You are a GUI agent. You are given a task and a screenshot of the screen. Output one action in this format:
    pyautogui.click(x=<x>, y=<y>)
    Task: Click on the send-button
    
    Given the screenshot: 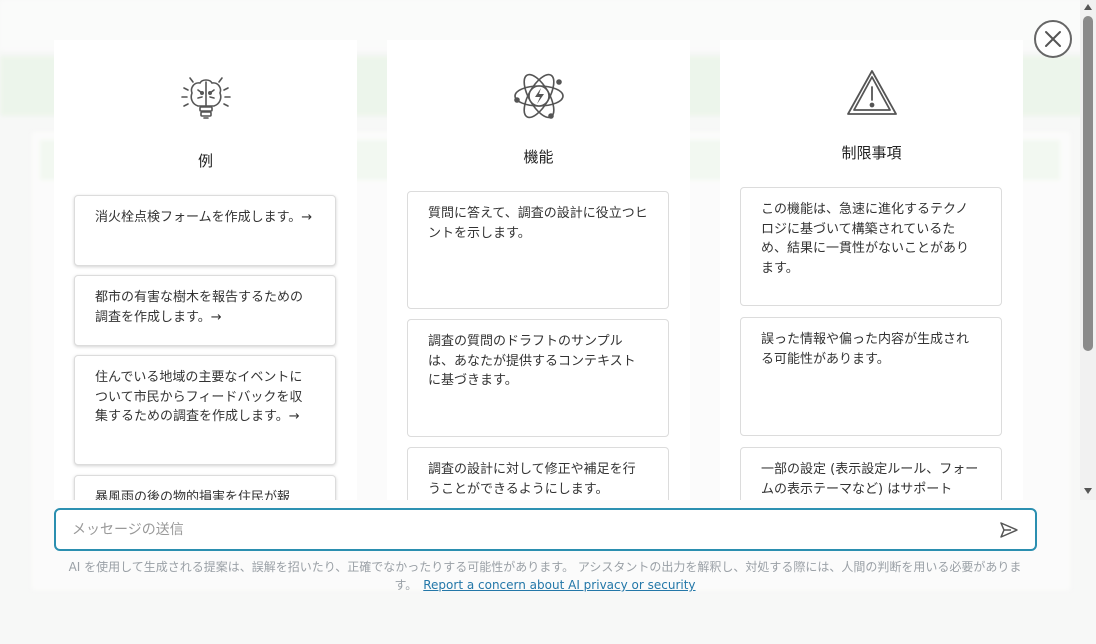 What is the action you would take?
    pyautogui.click(x=1009, y=529)
    